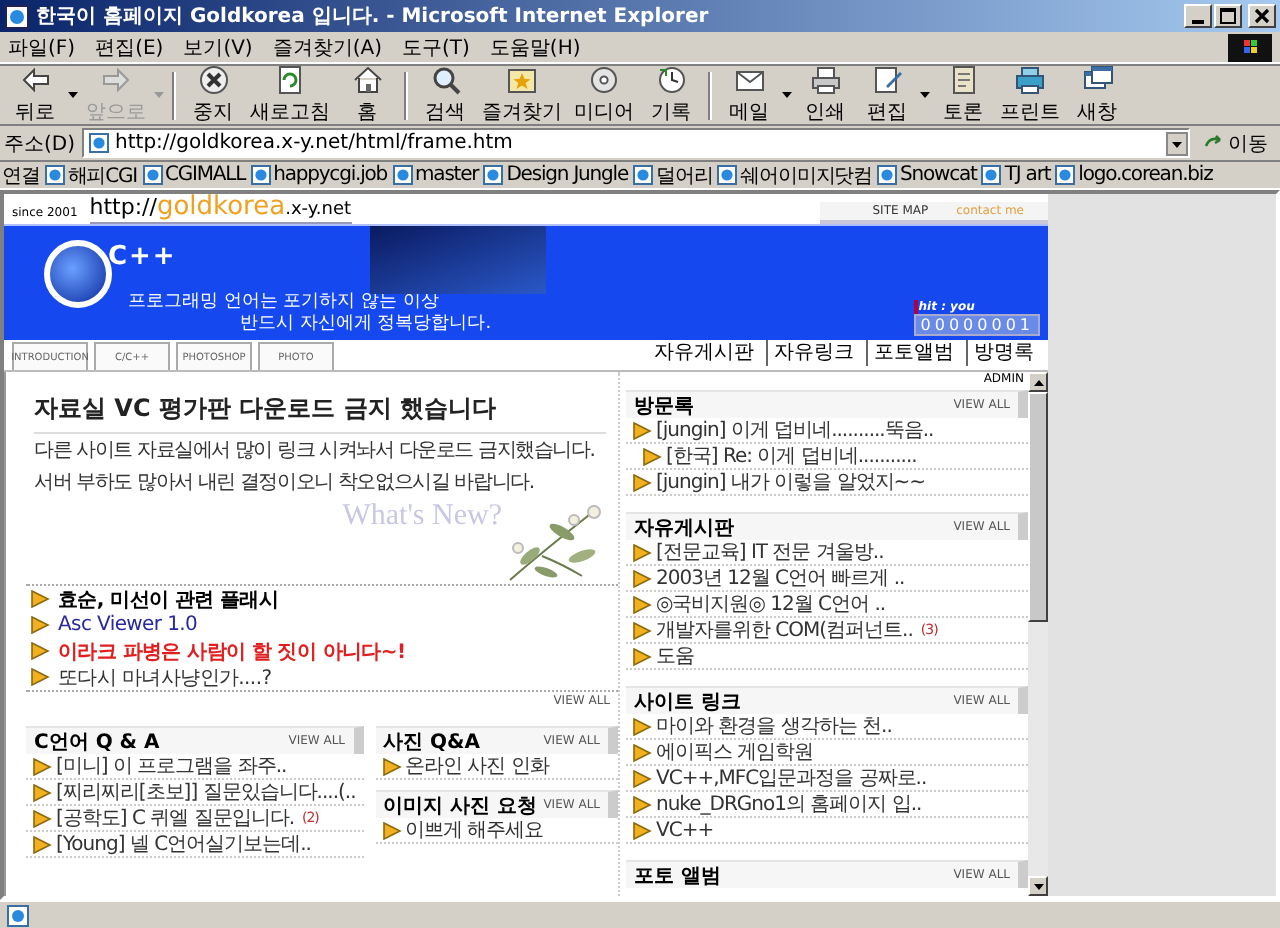  Describe the element at coordinates (320, 407) in the screenshot. I see `notice-title: 자료실 VC 평가판 다운로드 금지 했습니다` at that location.